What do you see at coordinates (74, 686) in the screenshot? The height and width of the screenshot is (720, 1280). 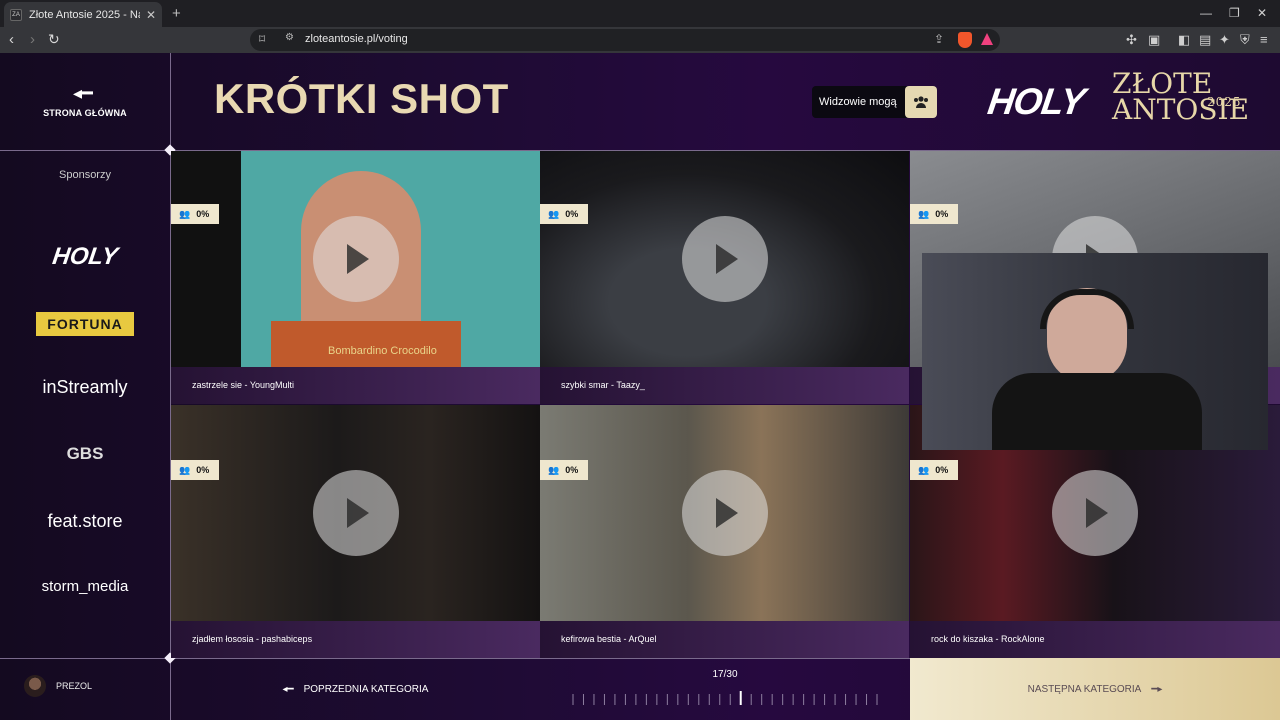 I see `user-name: PREZOL` at bounding box center [74, 686].